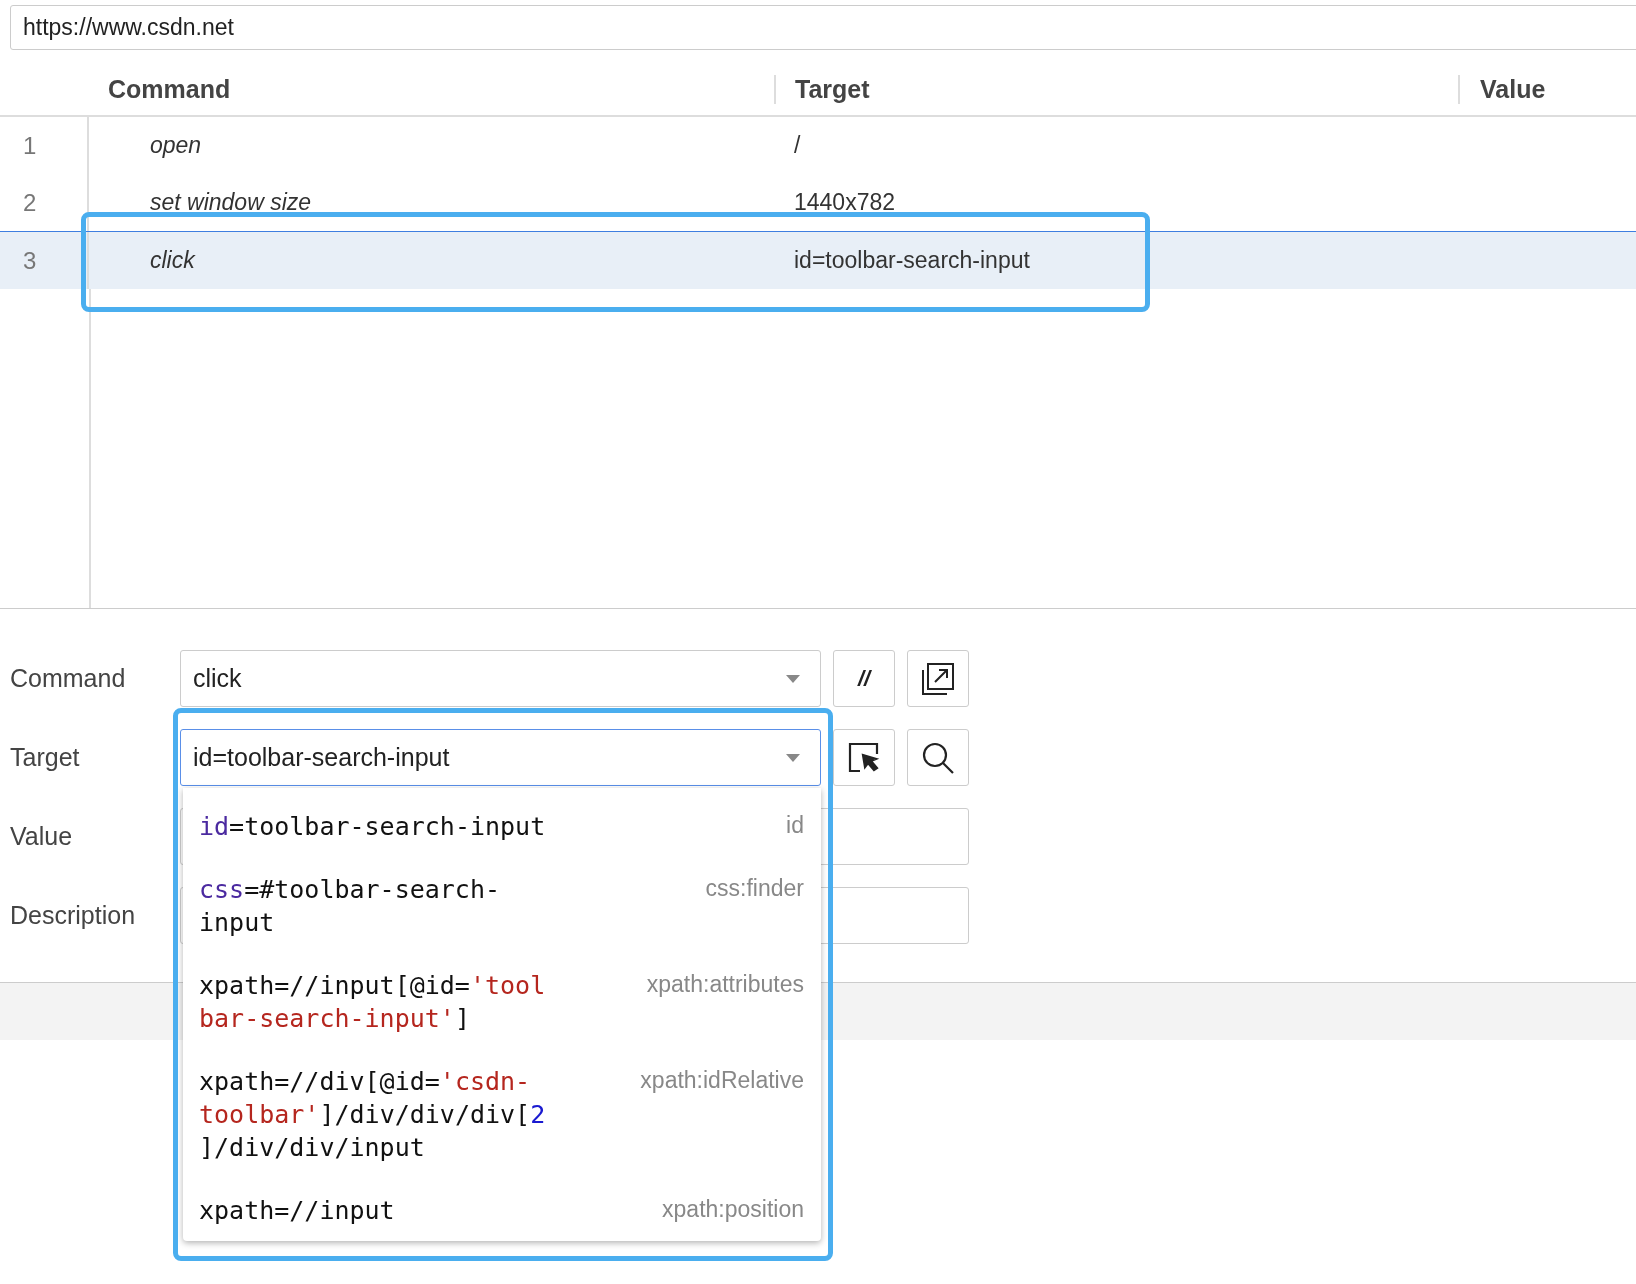 Image resolution: width=1636 pixels, height=1284 pixels. Describe the element at coordinates (169, 88) in the screenshot. I see `column-header: Command` at that location.